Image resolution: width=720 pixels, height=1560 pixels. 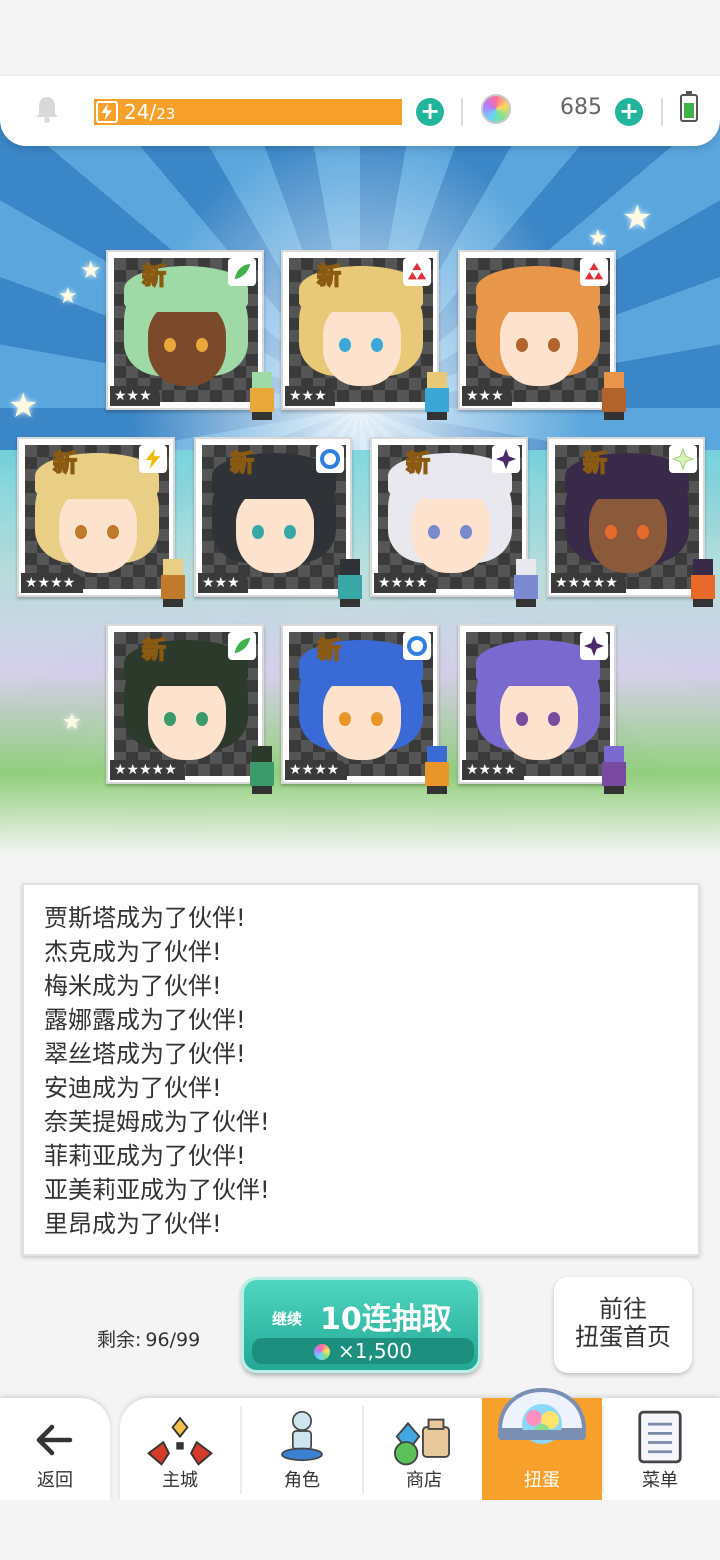 I want to click on back-button: 返回, so click(x=55, y=1449).